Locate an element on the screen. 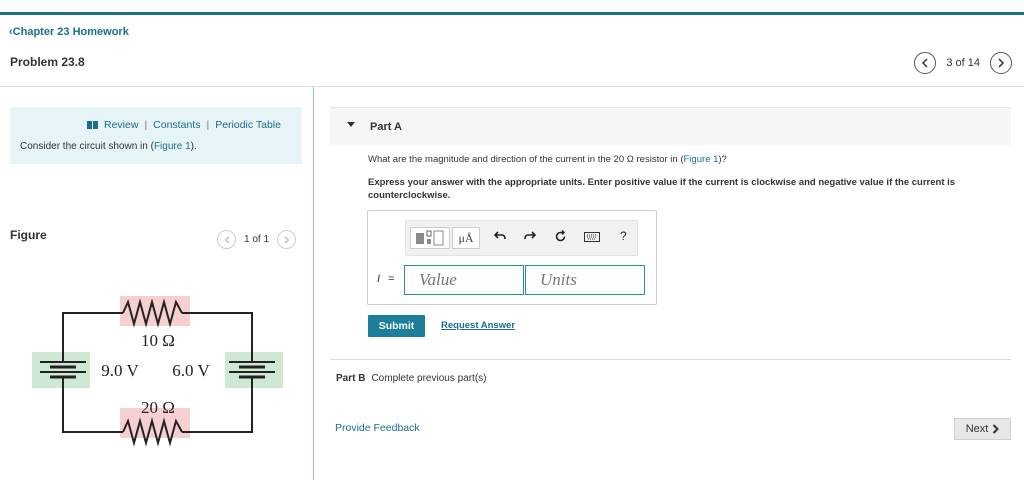 This screenshot has height=480, width=1024. resources-panel is located at coordinates (156, 135).